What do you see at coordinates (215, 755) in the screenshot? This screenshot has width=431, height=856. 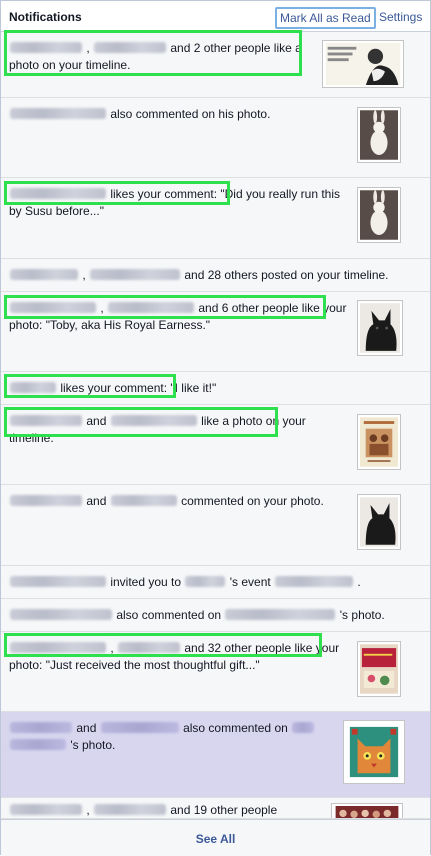 I see `notification-item-unread: and also commented on 's photo.` at bounding box center [215, 755].